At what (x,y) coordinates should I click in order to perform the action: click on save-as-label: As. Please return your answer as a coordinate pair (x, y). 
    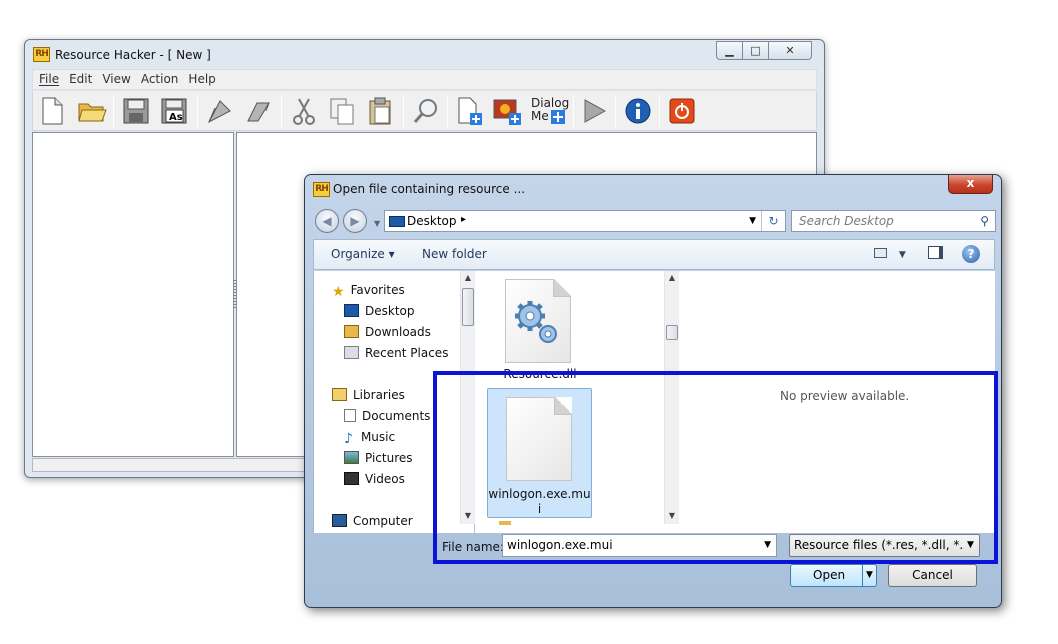
    Looking at the image, I should click on (176, 117).